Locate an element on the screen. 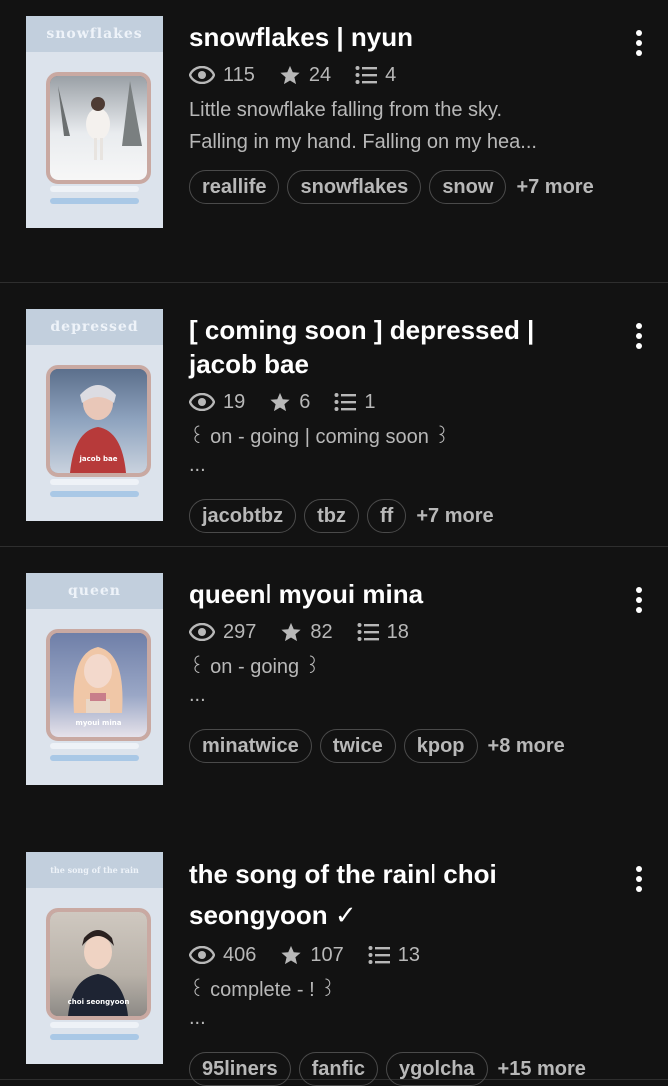 The height and width of the screenshot is (1086, 668). reads-count: 115 is located at coordinates (239, 74).